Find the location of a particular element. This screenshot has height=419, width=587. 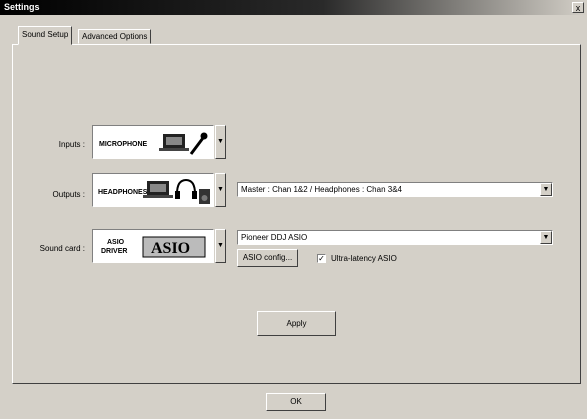

ok-button: OK is located at coordinates (296, 402).